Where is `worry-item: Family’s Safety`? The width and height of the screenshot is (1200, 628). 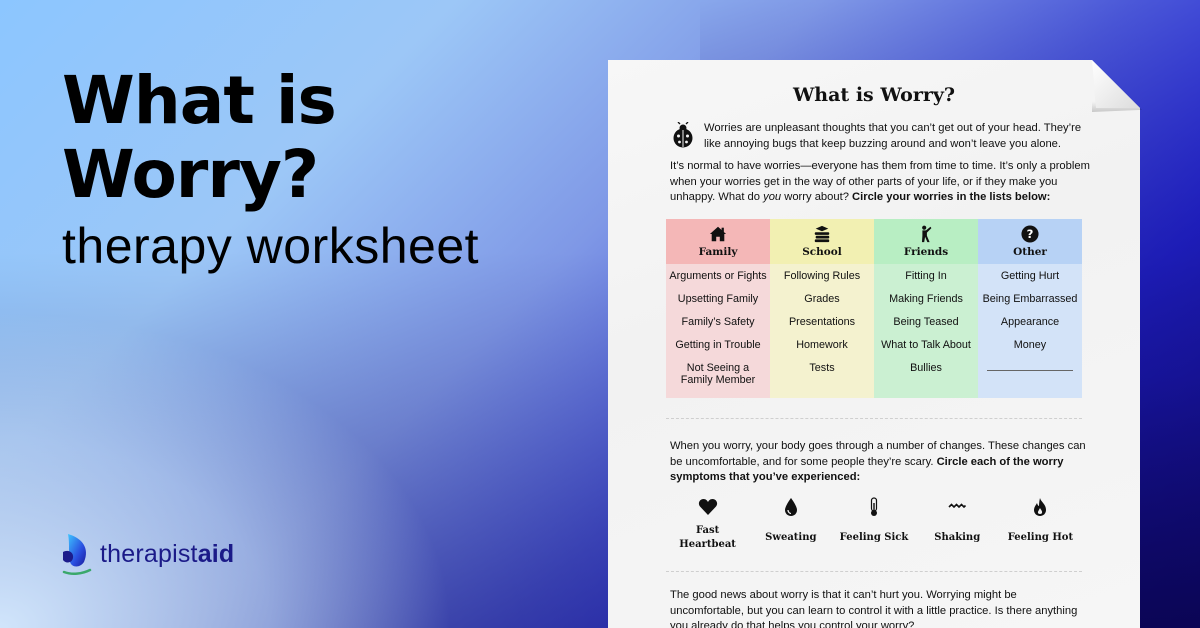 worry-item: Family’s Safety is located at coordinates (717, 327).